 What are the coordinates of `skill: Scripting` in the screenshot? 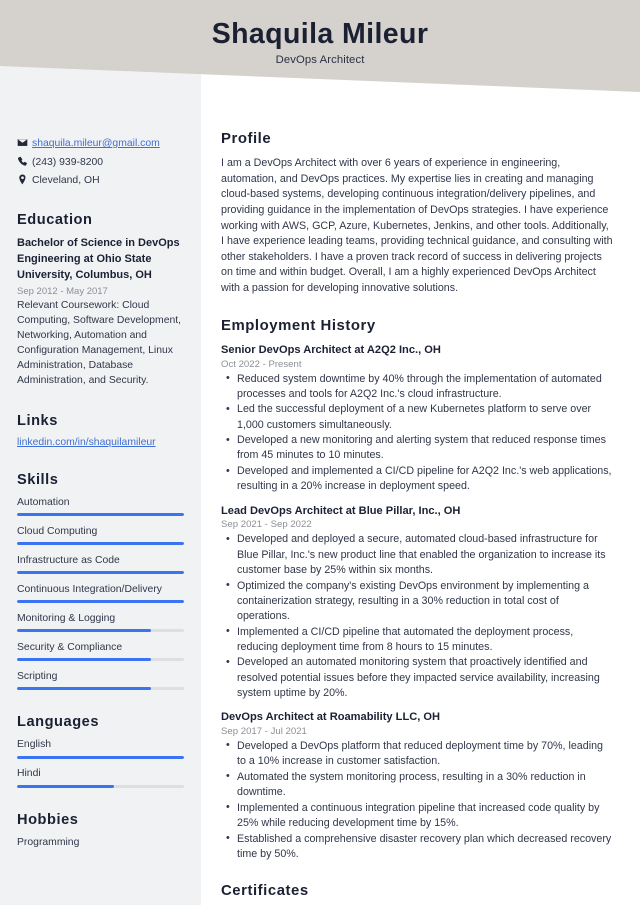 It's located at (100, 680).